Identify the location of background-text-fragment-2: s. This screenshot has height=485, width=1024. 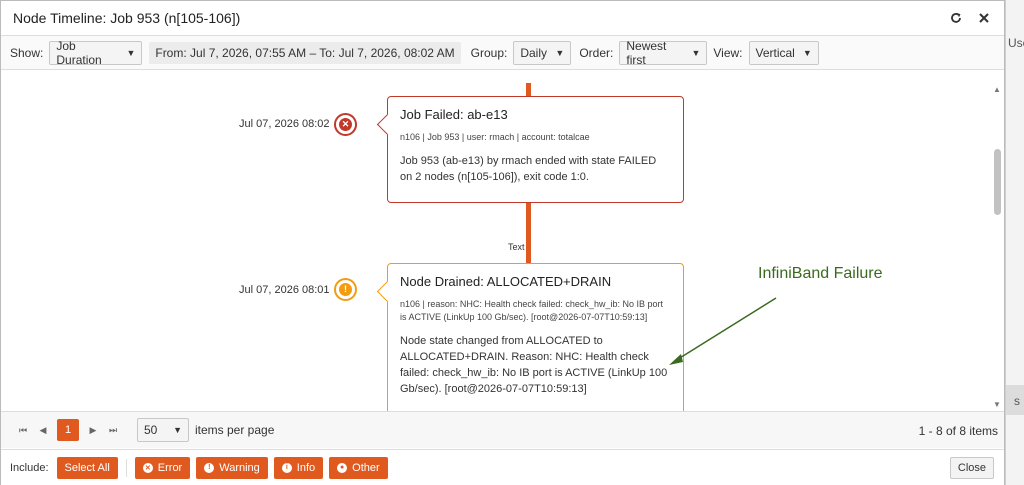
(1017, 401).